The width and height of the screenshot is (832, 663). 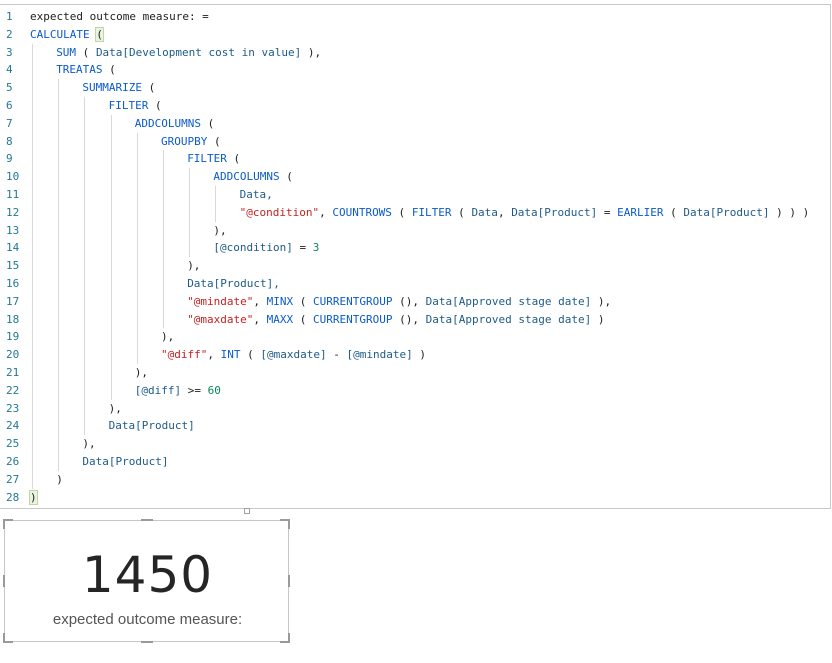 I want to click on code-text: [@diff] >= 60, so click(x=178, y=391).